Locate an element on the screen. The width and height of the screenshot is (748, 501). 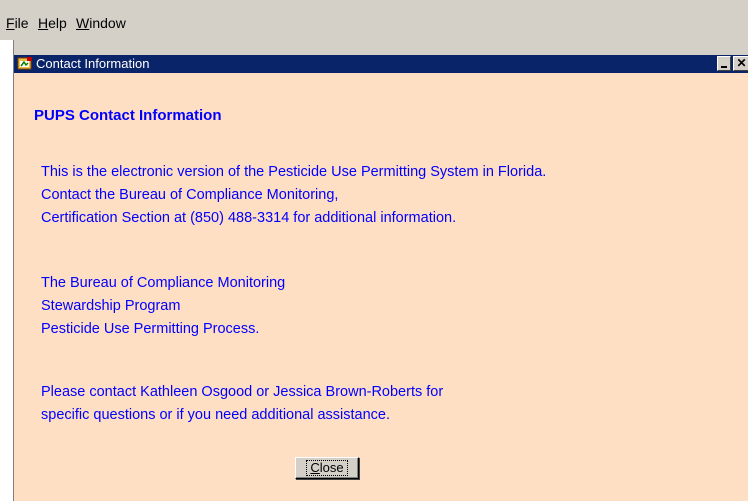
close-button: Close is located at coordinates (327, 468).